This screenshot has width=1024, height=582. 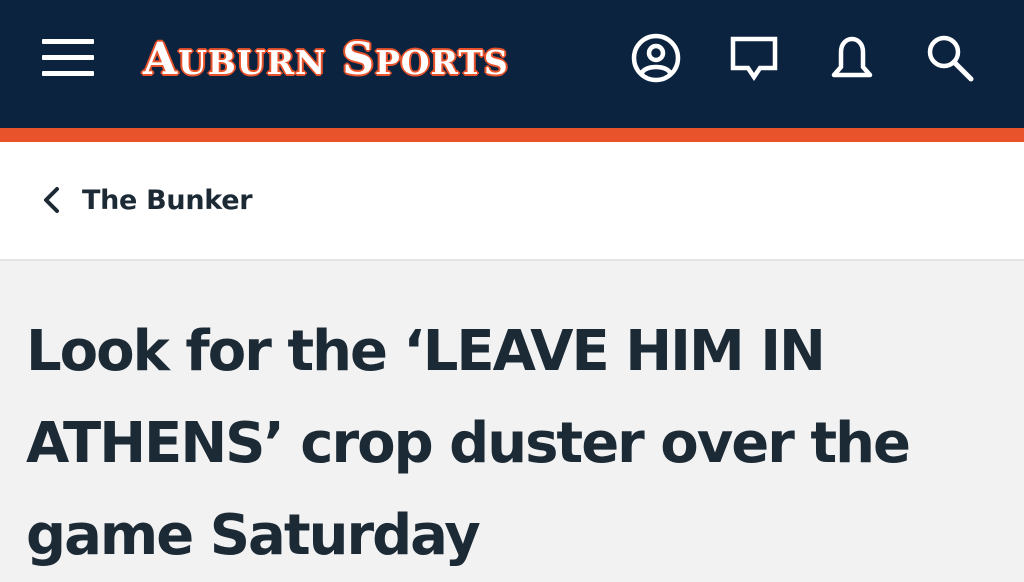 What do you see at coordinates (167, 200) in the screenshot?
I see `breadcrumb-label: The Bunker` at bounding box center [167, 200].